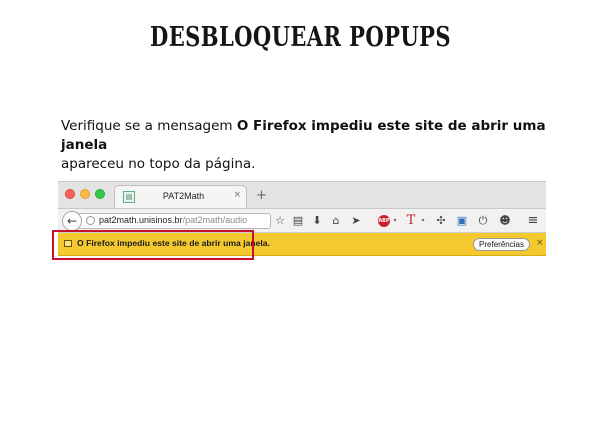 The width and height of the screenshot is (601, 440). Describe the element at coordinates (540, 243) in the screenshot. I see `notification-close-icon: ×` at that location.